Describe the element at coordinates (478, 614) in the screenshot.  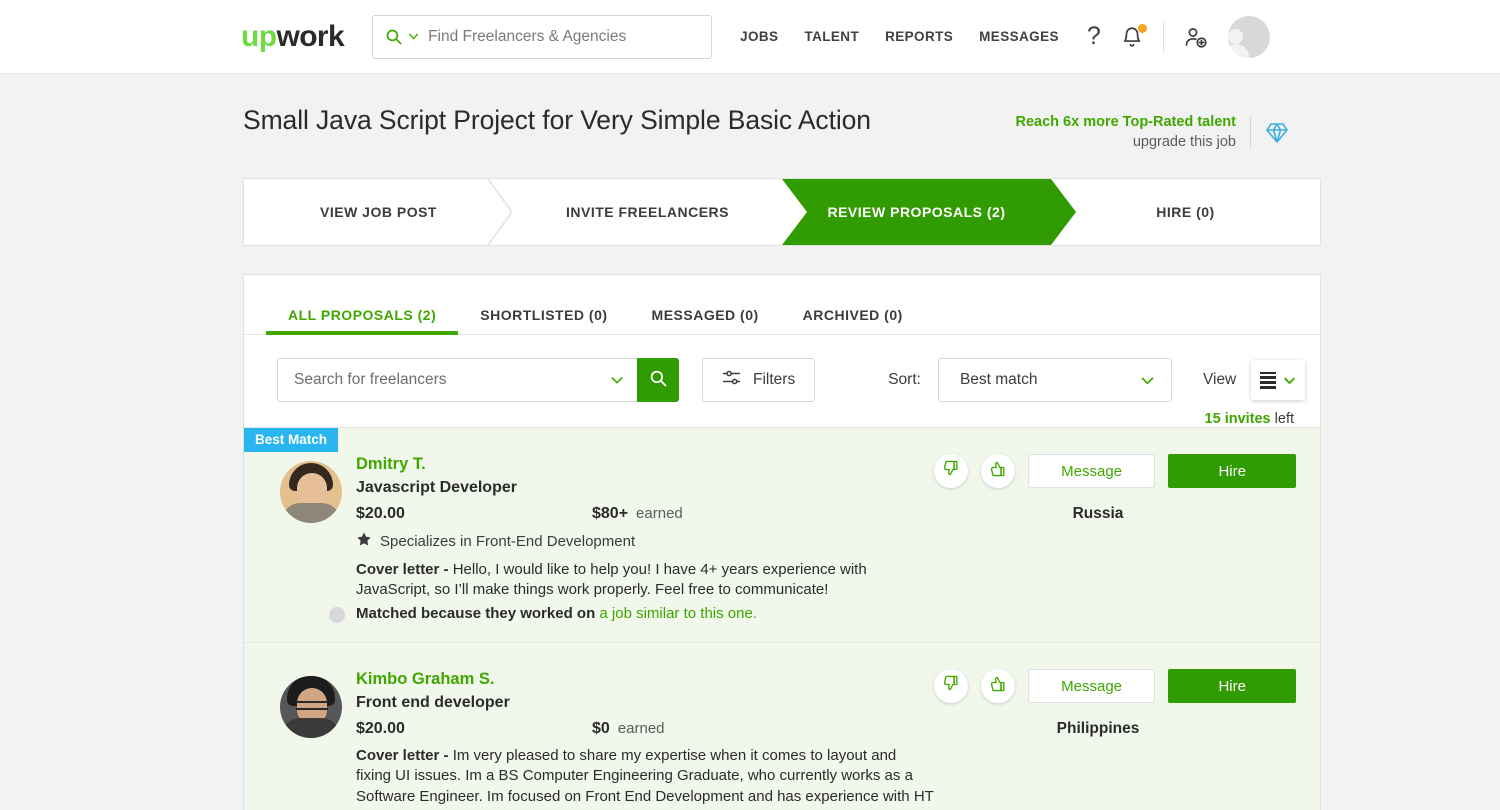
I see `matched-label: Matched because they worked on` at that location.